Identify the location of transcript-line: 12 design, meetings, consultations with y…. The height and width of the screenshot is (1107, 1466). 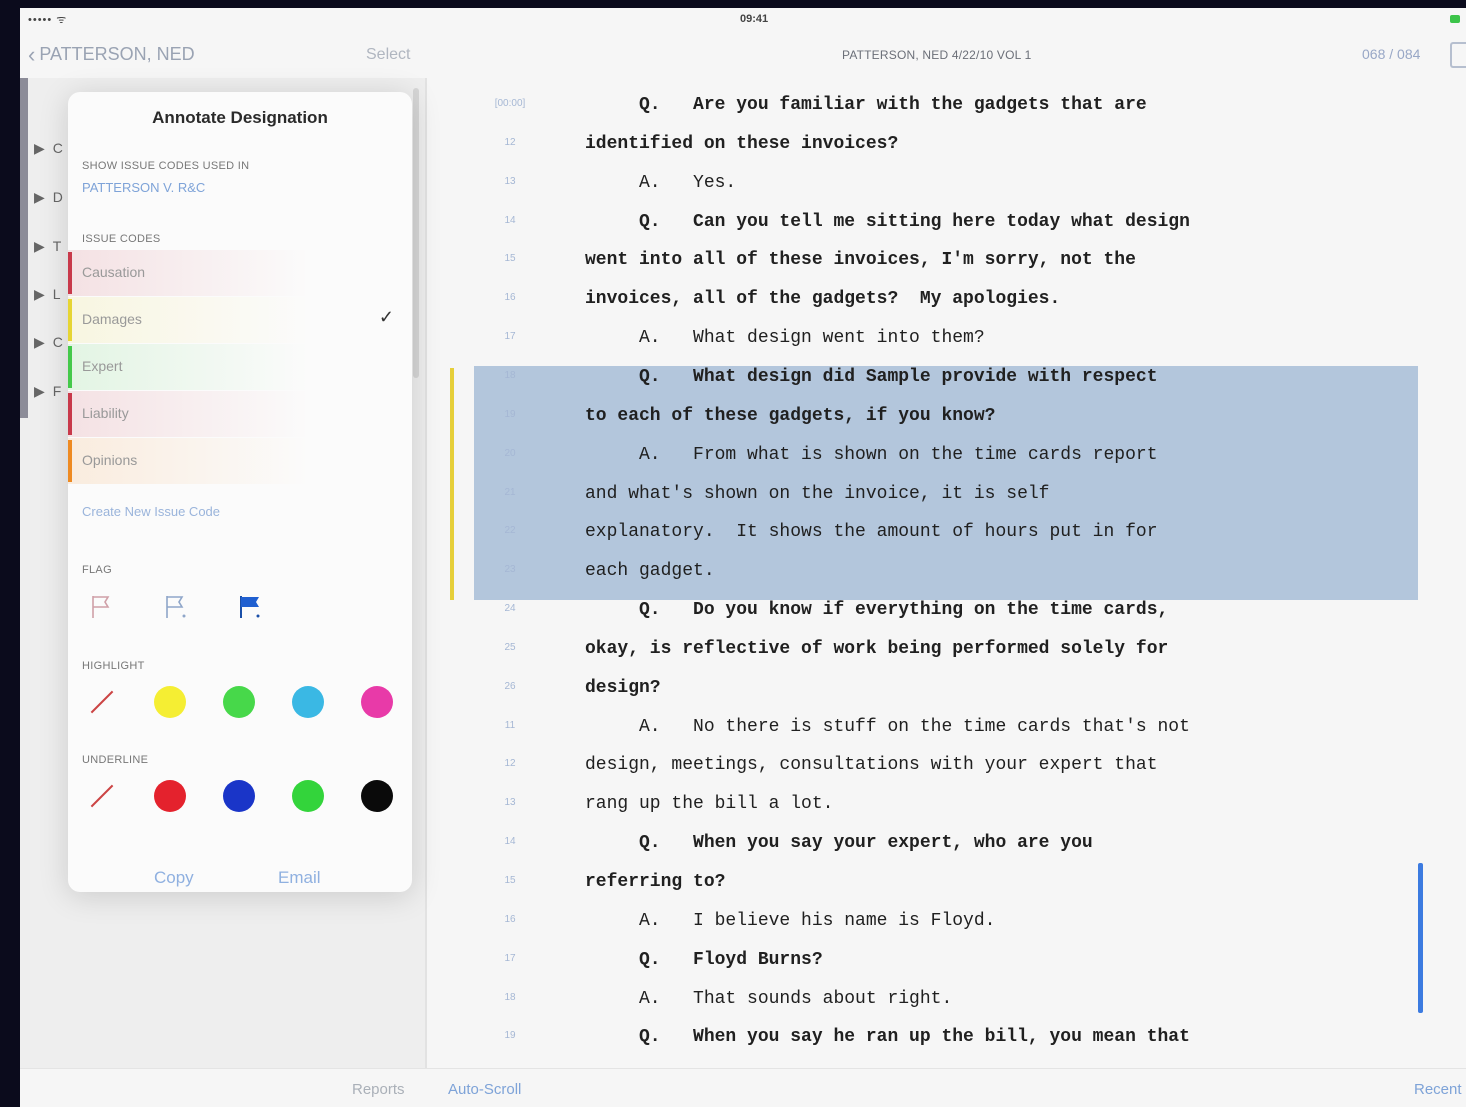
(945, 765).